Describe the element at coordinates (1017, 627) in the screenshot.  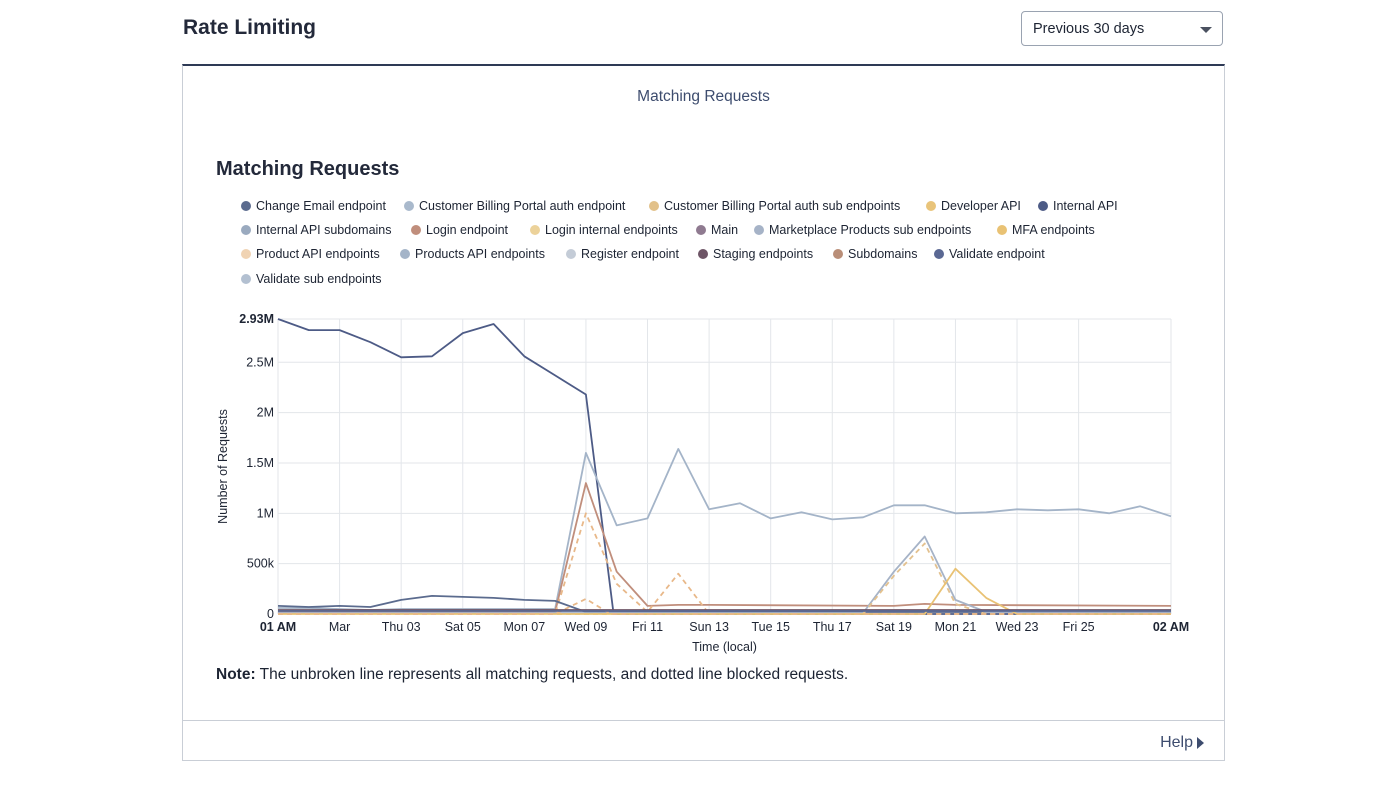
I see `x-tick-label: Wed 23` at that location.